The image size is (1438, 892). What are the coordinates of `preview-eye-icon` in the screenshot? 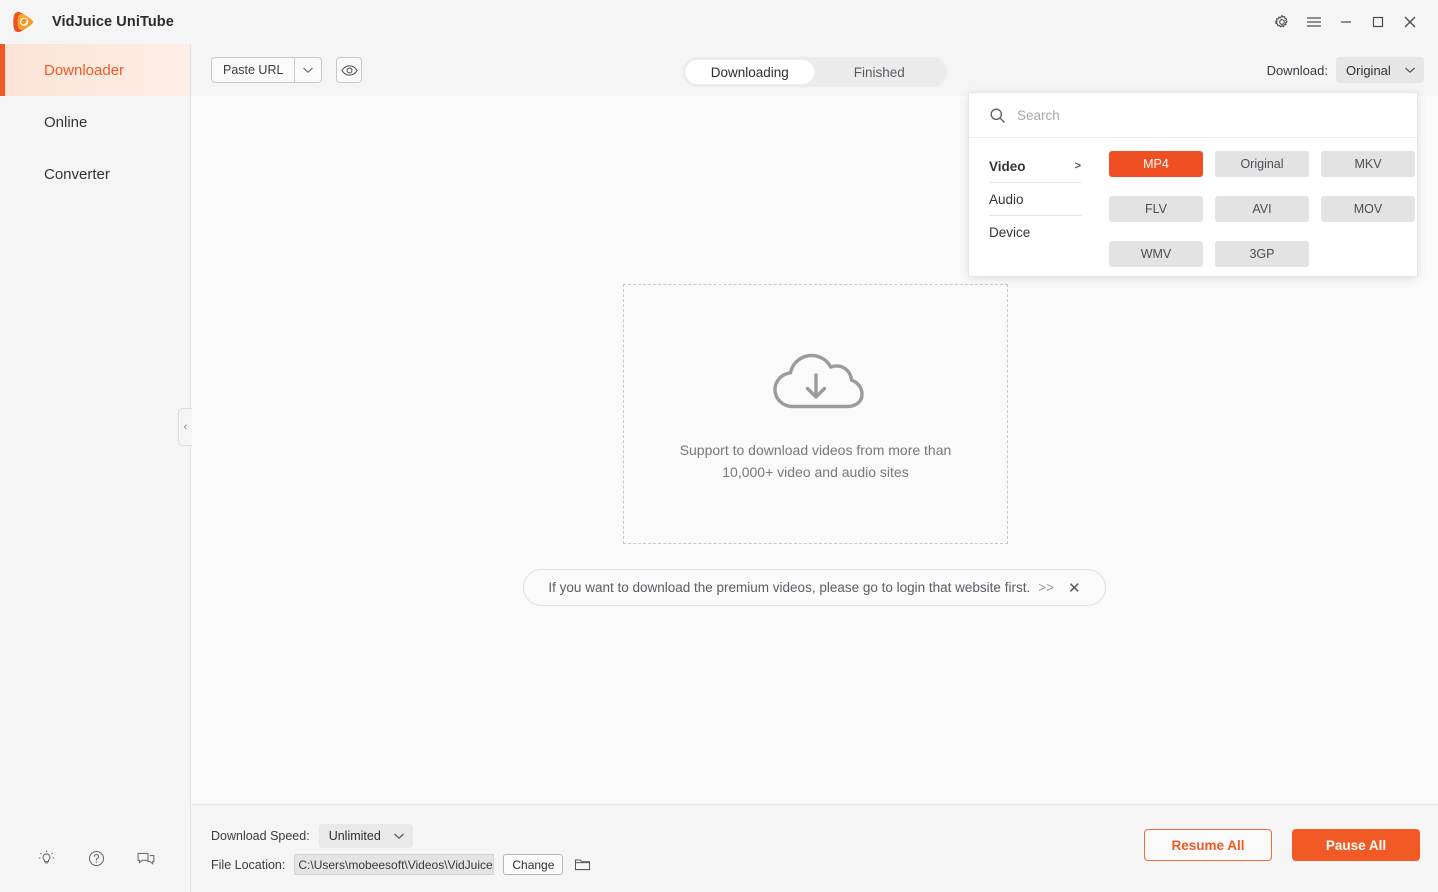 It's located at (349, 70).